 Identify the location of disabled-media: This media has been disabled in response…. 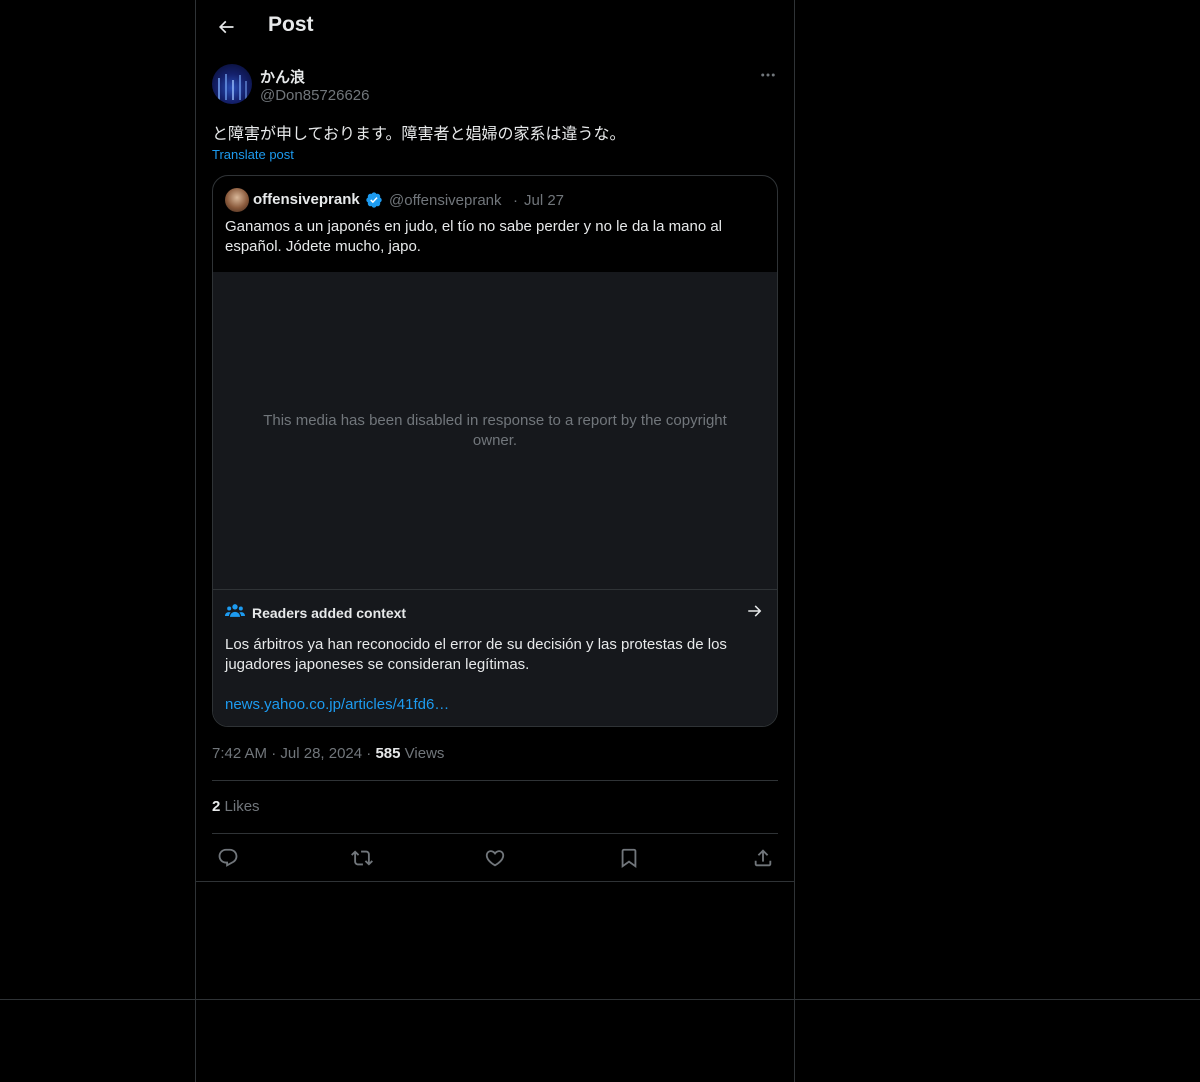
(495, 430).